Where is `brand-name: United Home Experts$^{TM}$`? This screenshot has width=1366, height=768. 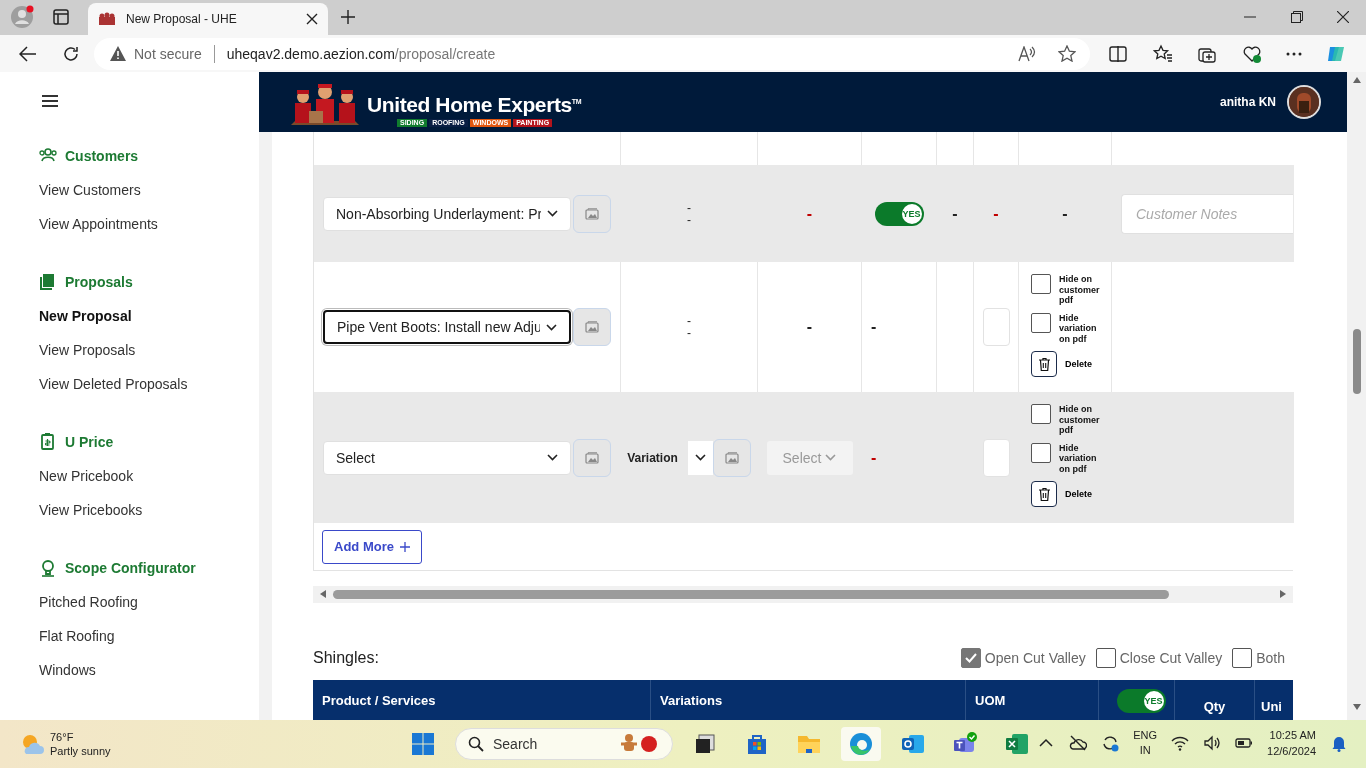 brand-name: United Home Experts$^{TM}$ is located at coordinates (474, 105).